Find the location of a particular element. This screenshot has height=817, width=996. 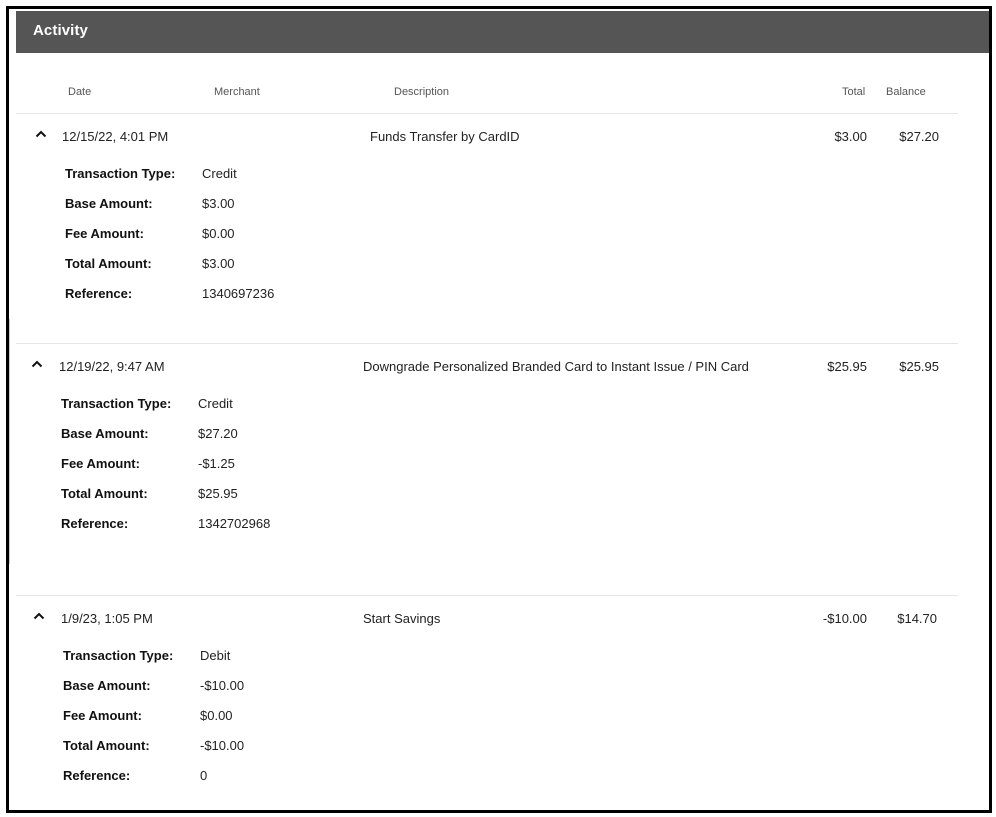

detail-type: Transaction Type: Debit is located at coordinates (487, 657).